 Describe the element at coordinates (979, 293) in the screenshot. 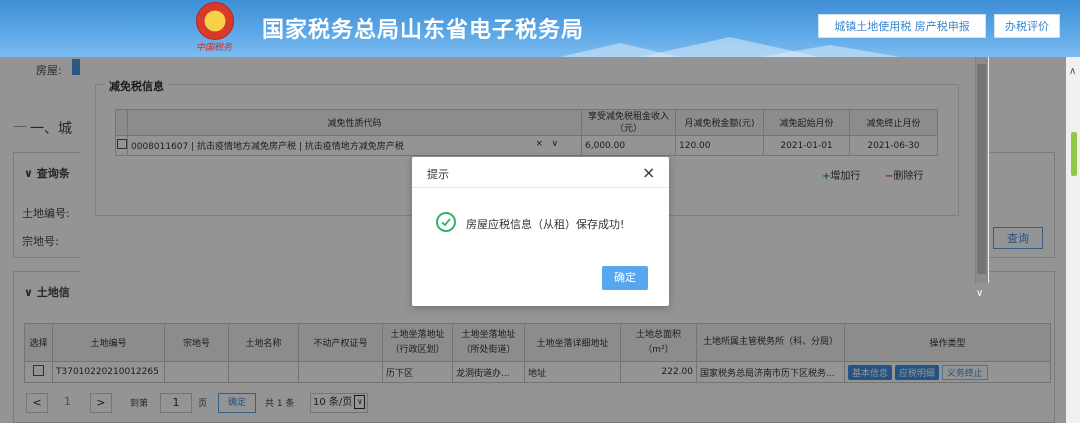

I see `scroll-down-icon: ∨` at that location.